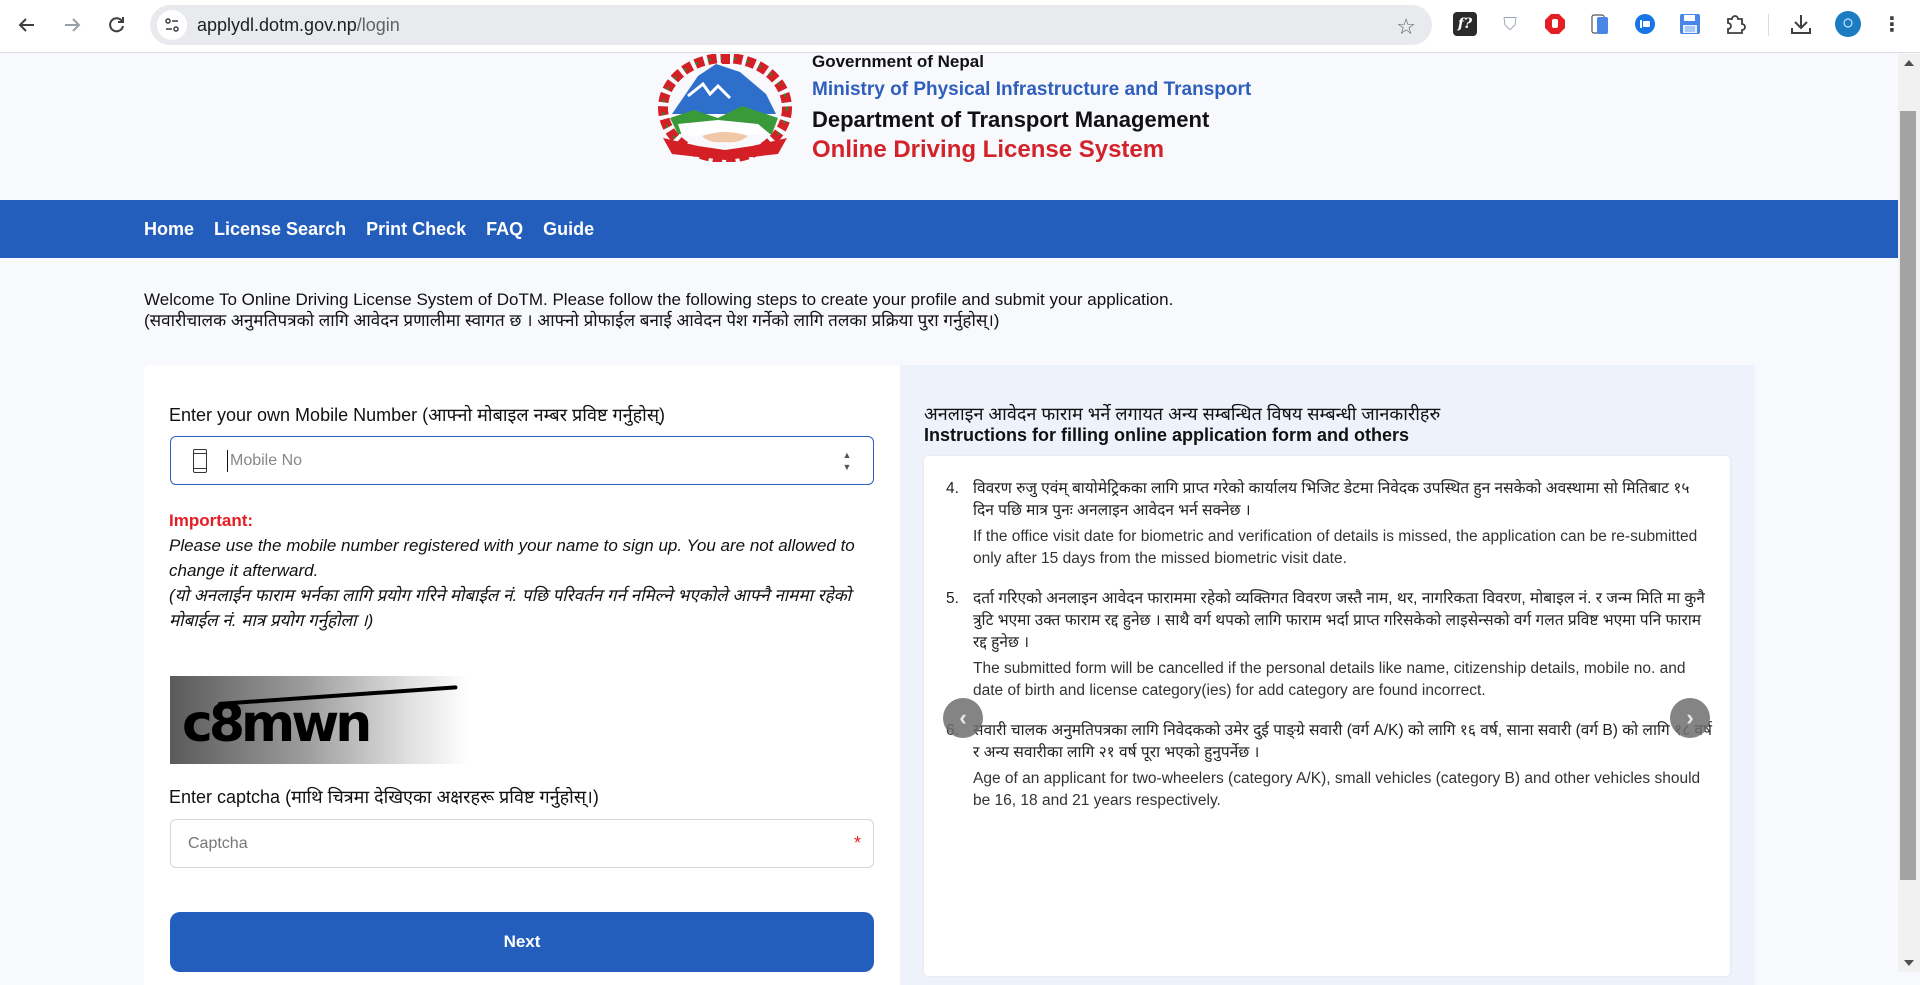  What do you see at coordinates (725, 108) in the screenshot?
I see `nepal-emblem-logo` at bounding box center [725, 108].